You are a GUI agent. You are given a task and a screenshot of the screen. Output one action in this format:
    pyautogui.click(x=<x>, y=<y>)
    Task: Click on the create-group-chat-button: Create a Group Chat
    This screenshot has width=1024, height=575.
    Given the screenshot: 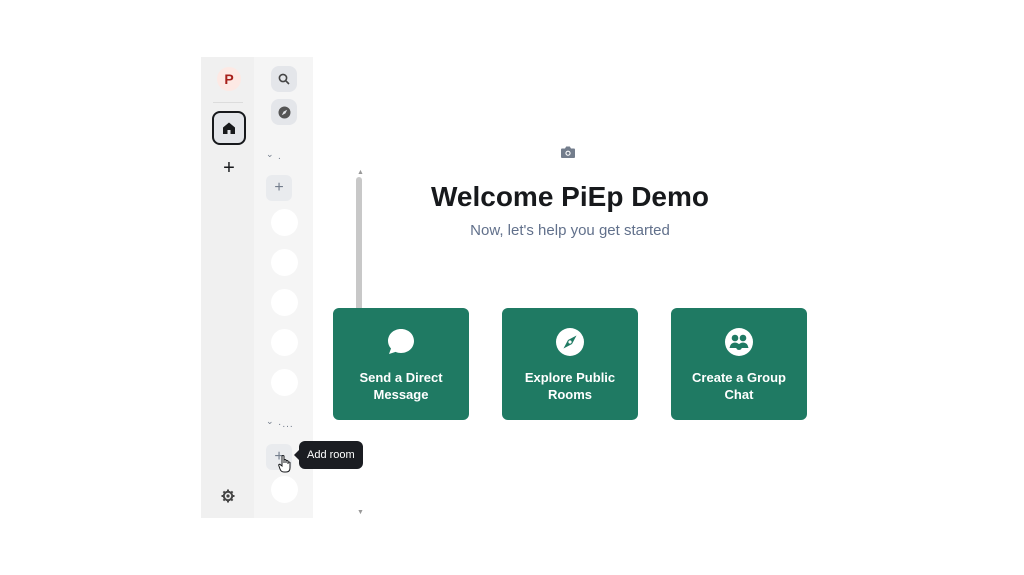 What is the action you would take?
    pyautogui.click(x=739, y=364)
    